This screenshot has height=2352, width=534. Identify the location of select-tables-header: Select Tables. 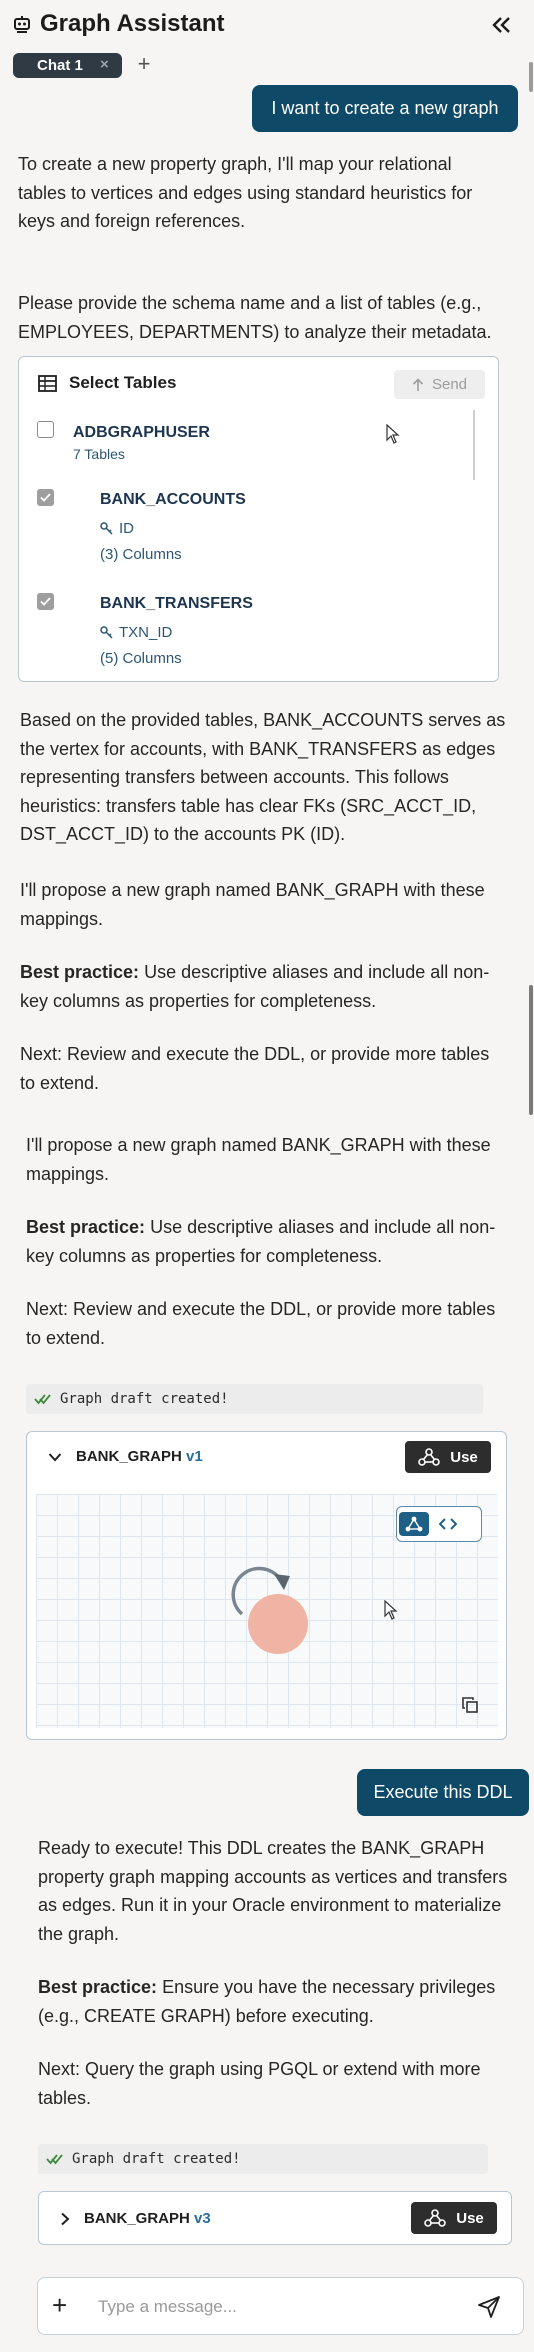
(107, 383).